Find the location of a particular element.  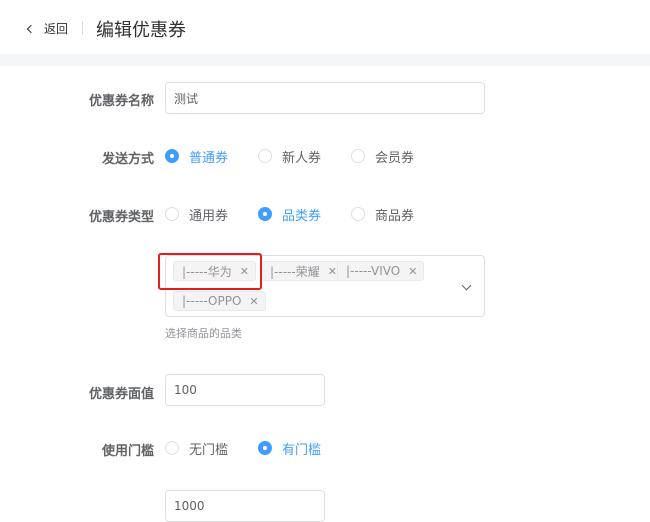

face-value-input: 100 is located at coordinates (245, 390).